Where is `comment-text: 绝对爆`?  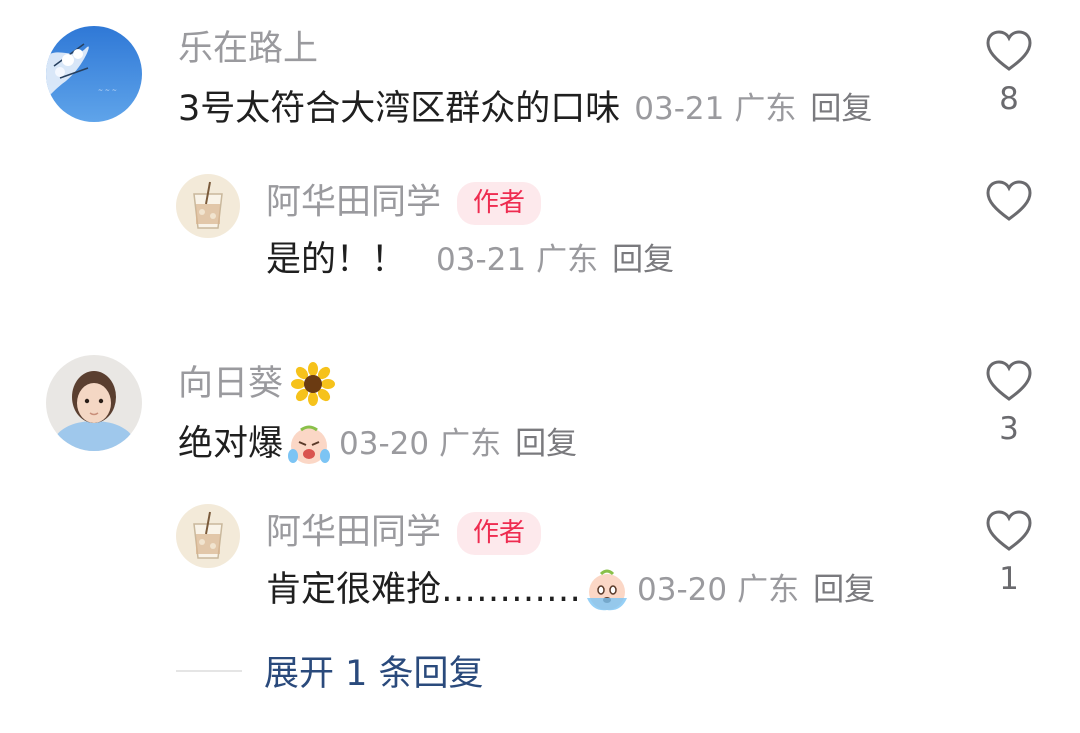
comment-text: 绝对爆 is located at coordinates (231, 443).